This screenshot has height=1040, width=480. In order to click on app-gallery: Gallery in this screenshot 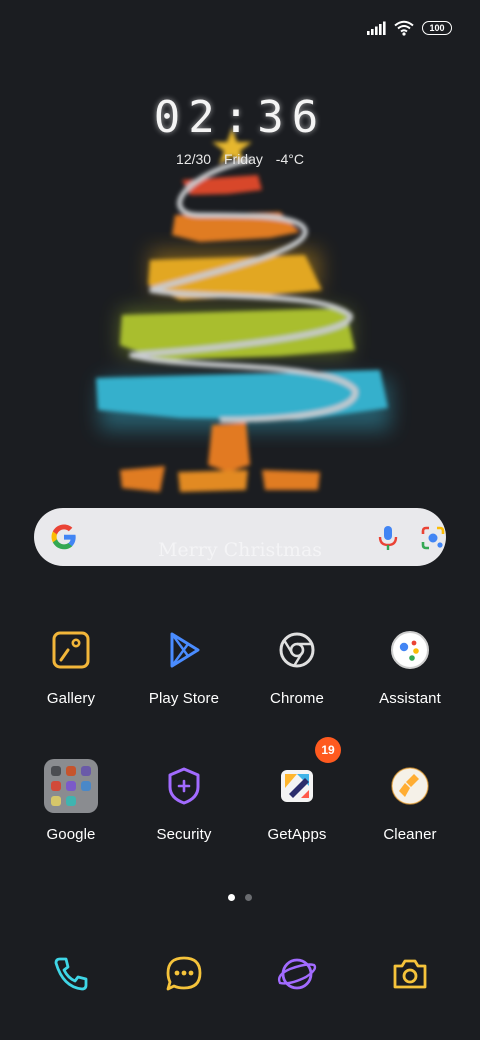, I will do `click(71, 663)`.